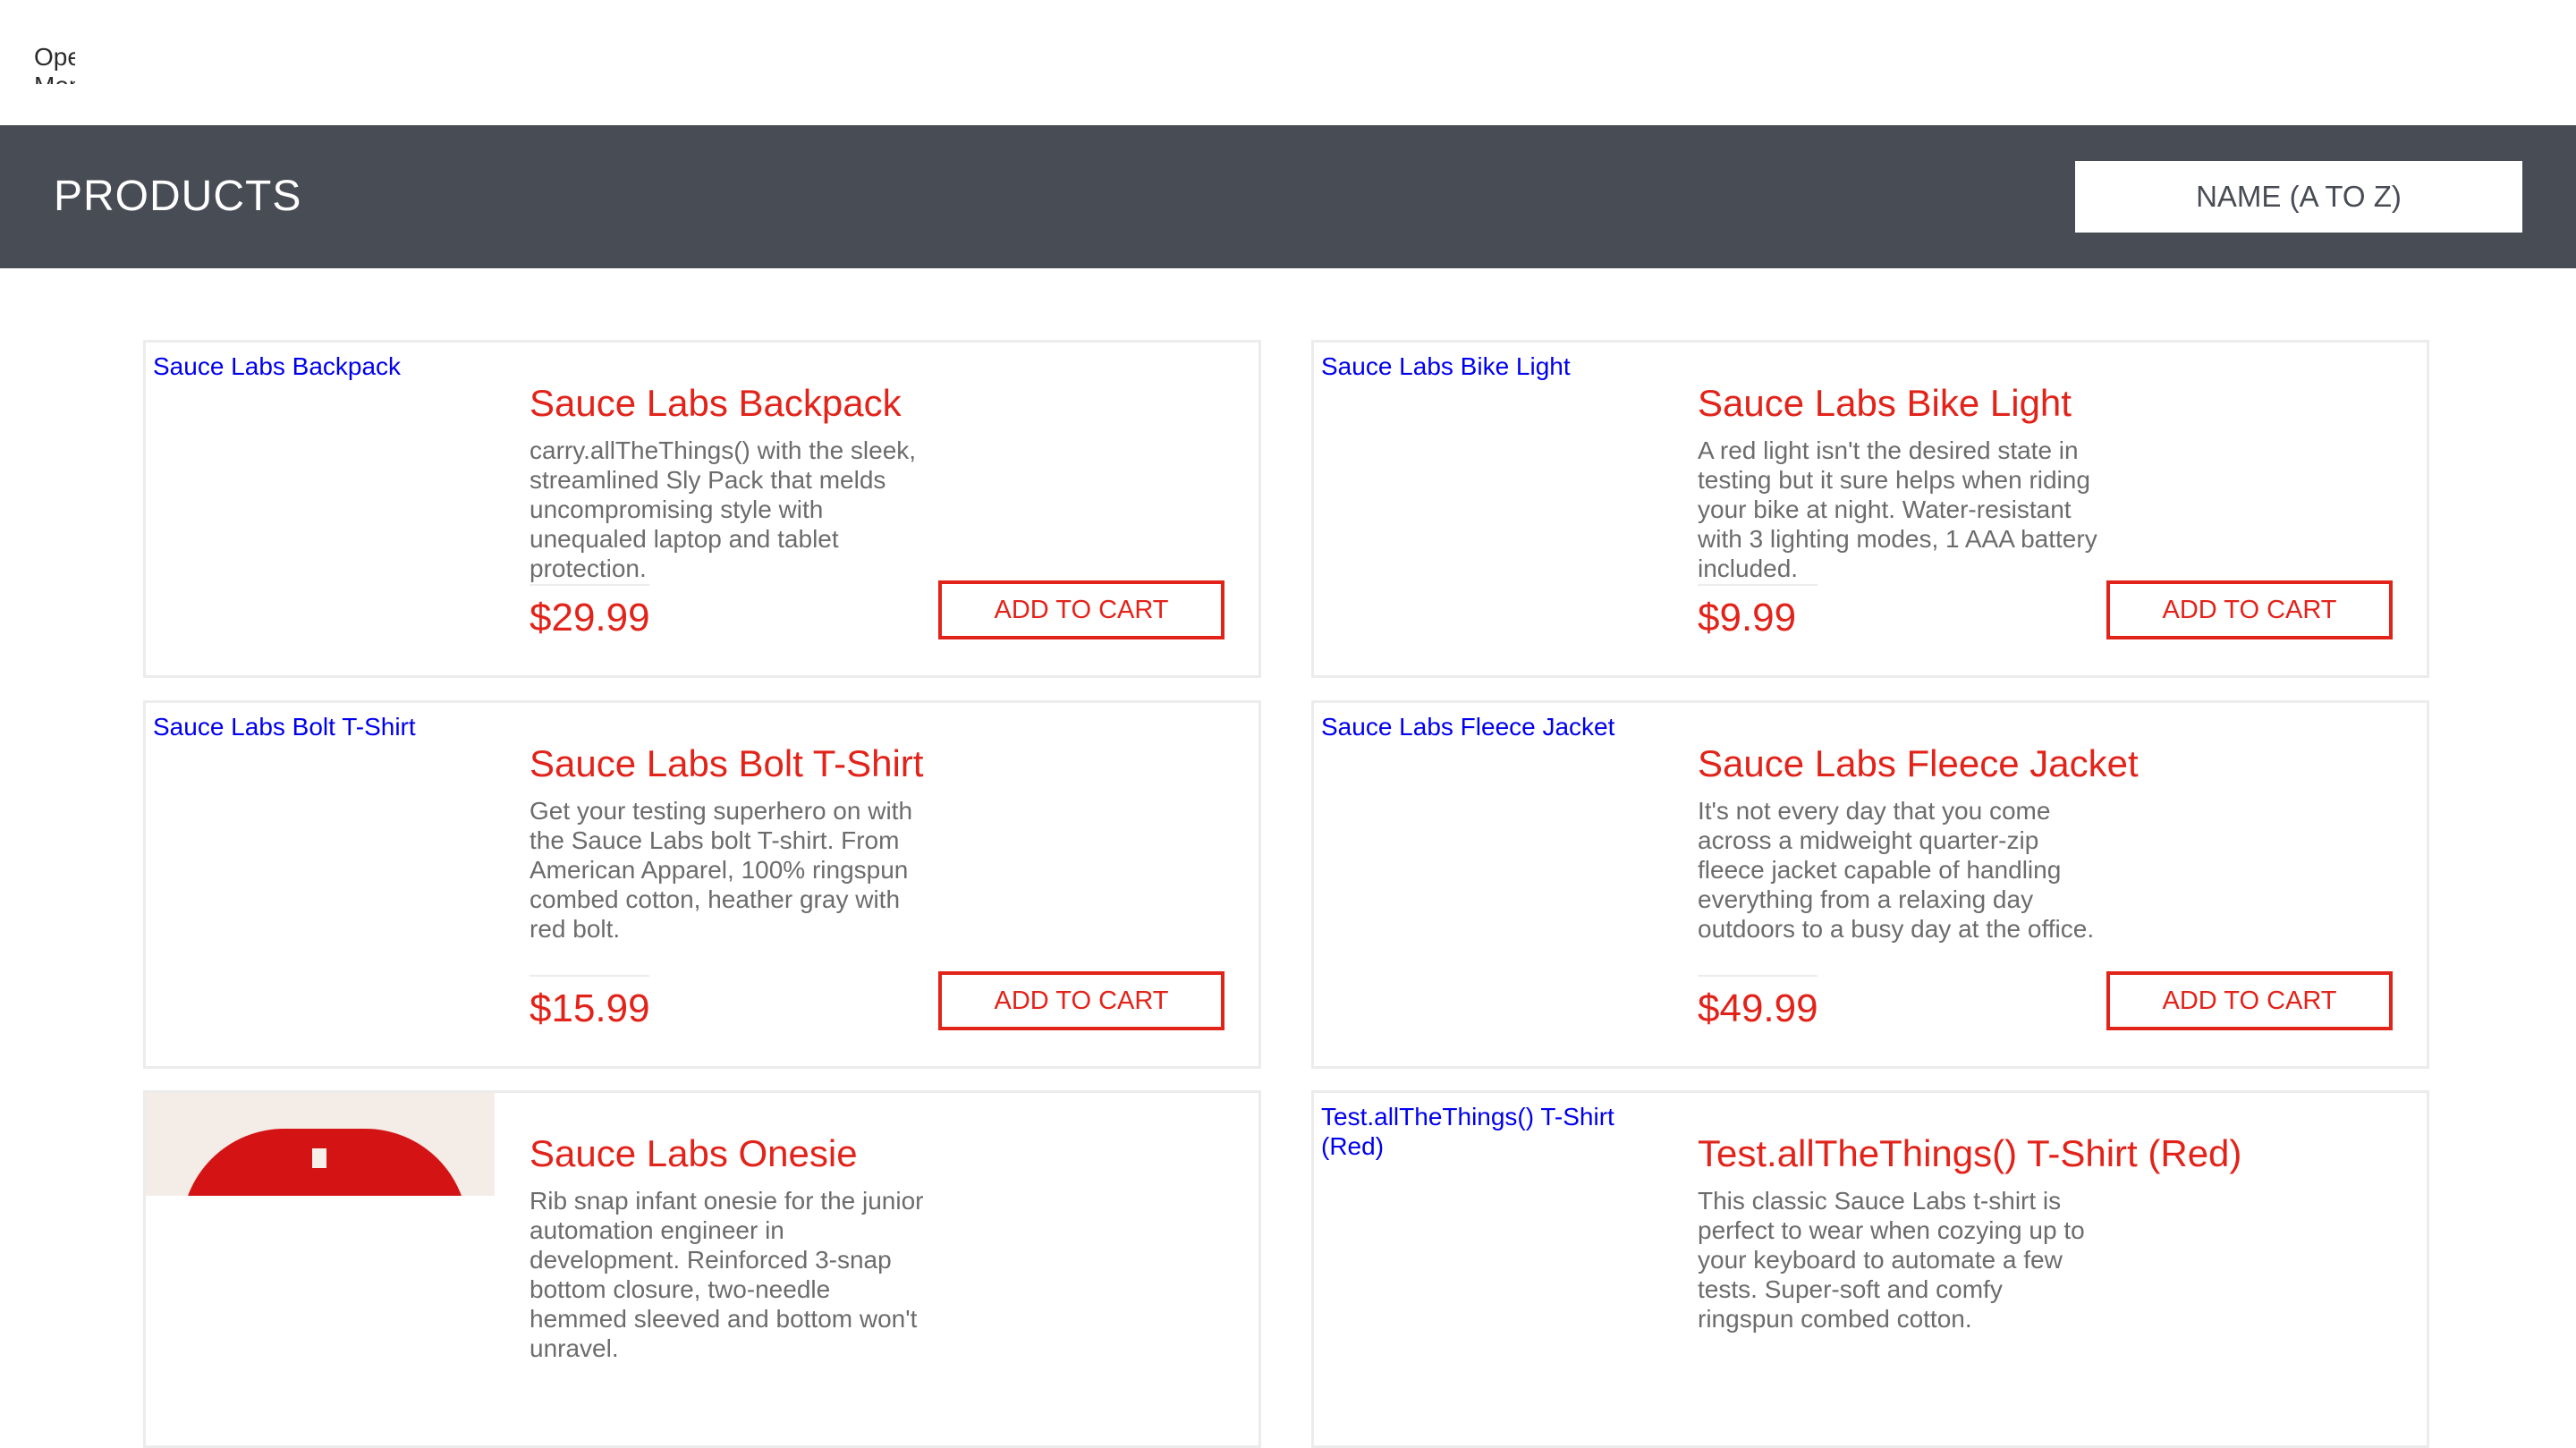 This screenshot has width=2576, height=1448. I want to click on product-image-link: Sauce Labs Bolt T-Shirt, so click(323, 726).